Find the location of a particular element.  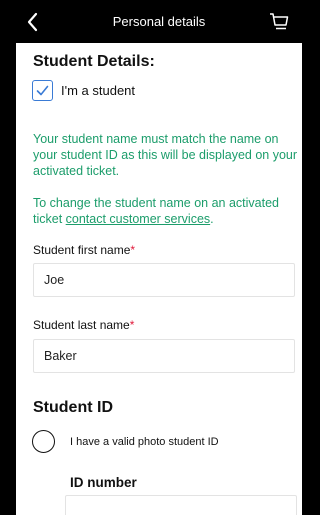

photo-id-radio-row: I have a valid photo student ID is located at coordinates (125, 441).